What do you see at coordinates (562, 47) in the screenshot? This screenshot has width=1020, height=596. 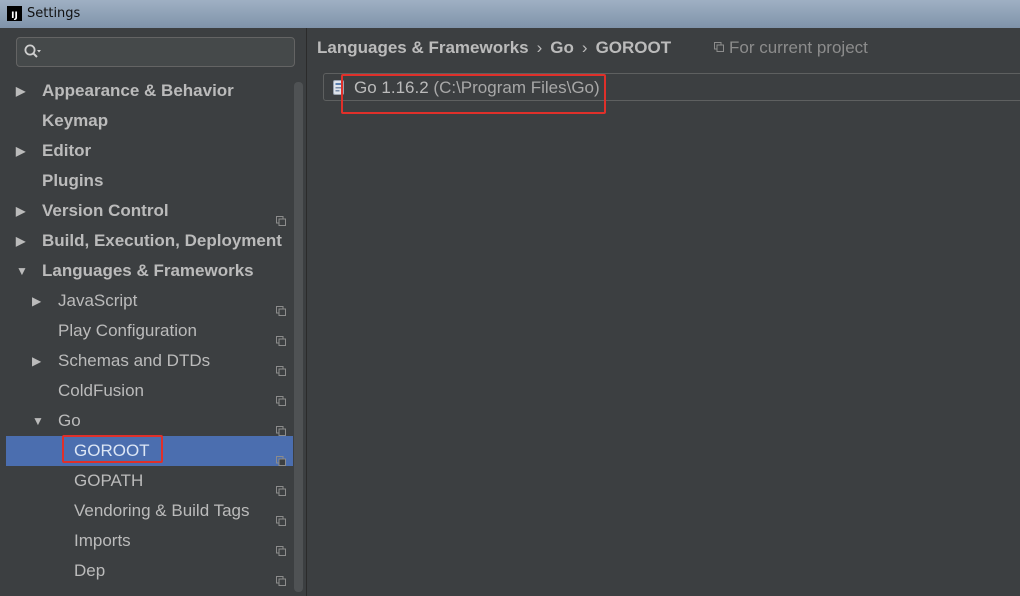 I see `breadcrumb-go: Go` at bounding box center [562, 47].